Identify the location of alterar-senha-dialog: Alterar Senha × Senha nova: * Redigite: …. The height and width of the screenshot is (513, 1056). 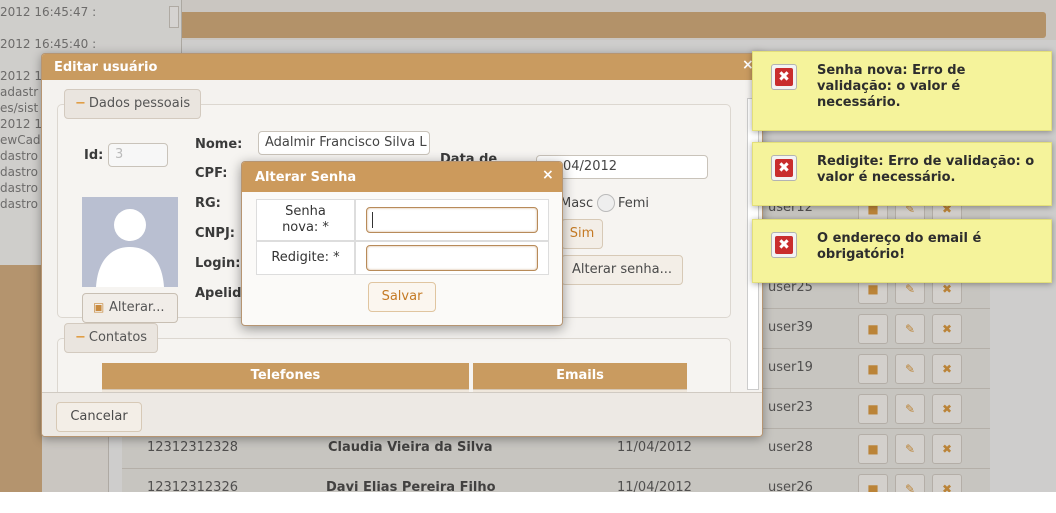
(402, 243).